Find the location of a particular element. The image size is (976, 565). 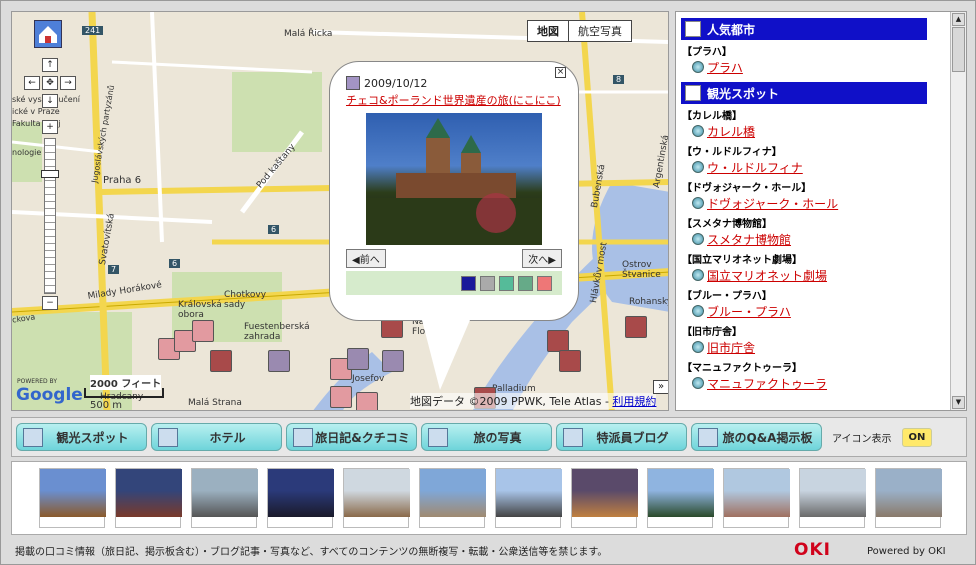

pan-down-button: ↓ is located at coordinates (50, 101).